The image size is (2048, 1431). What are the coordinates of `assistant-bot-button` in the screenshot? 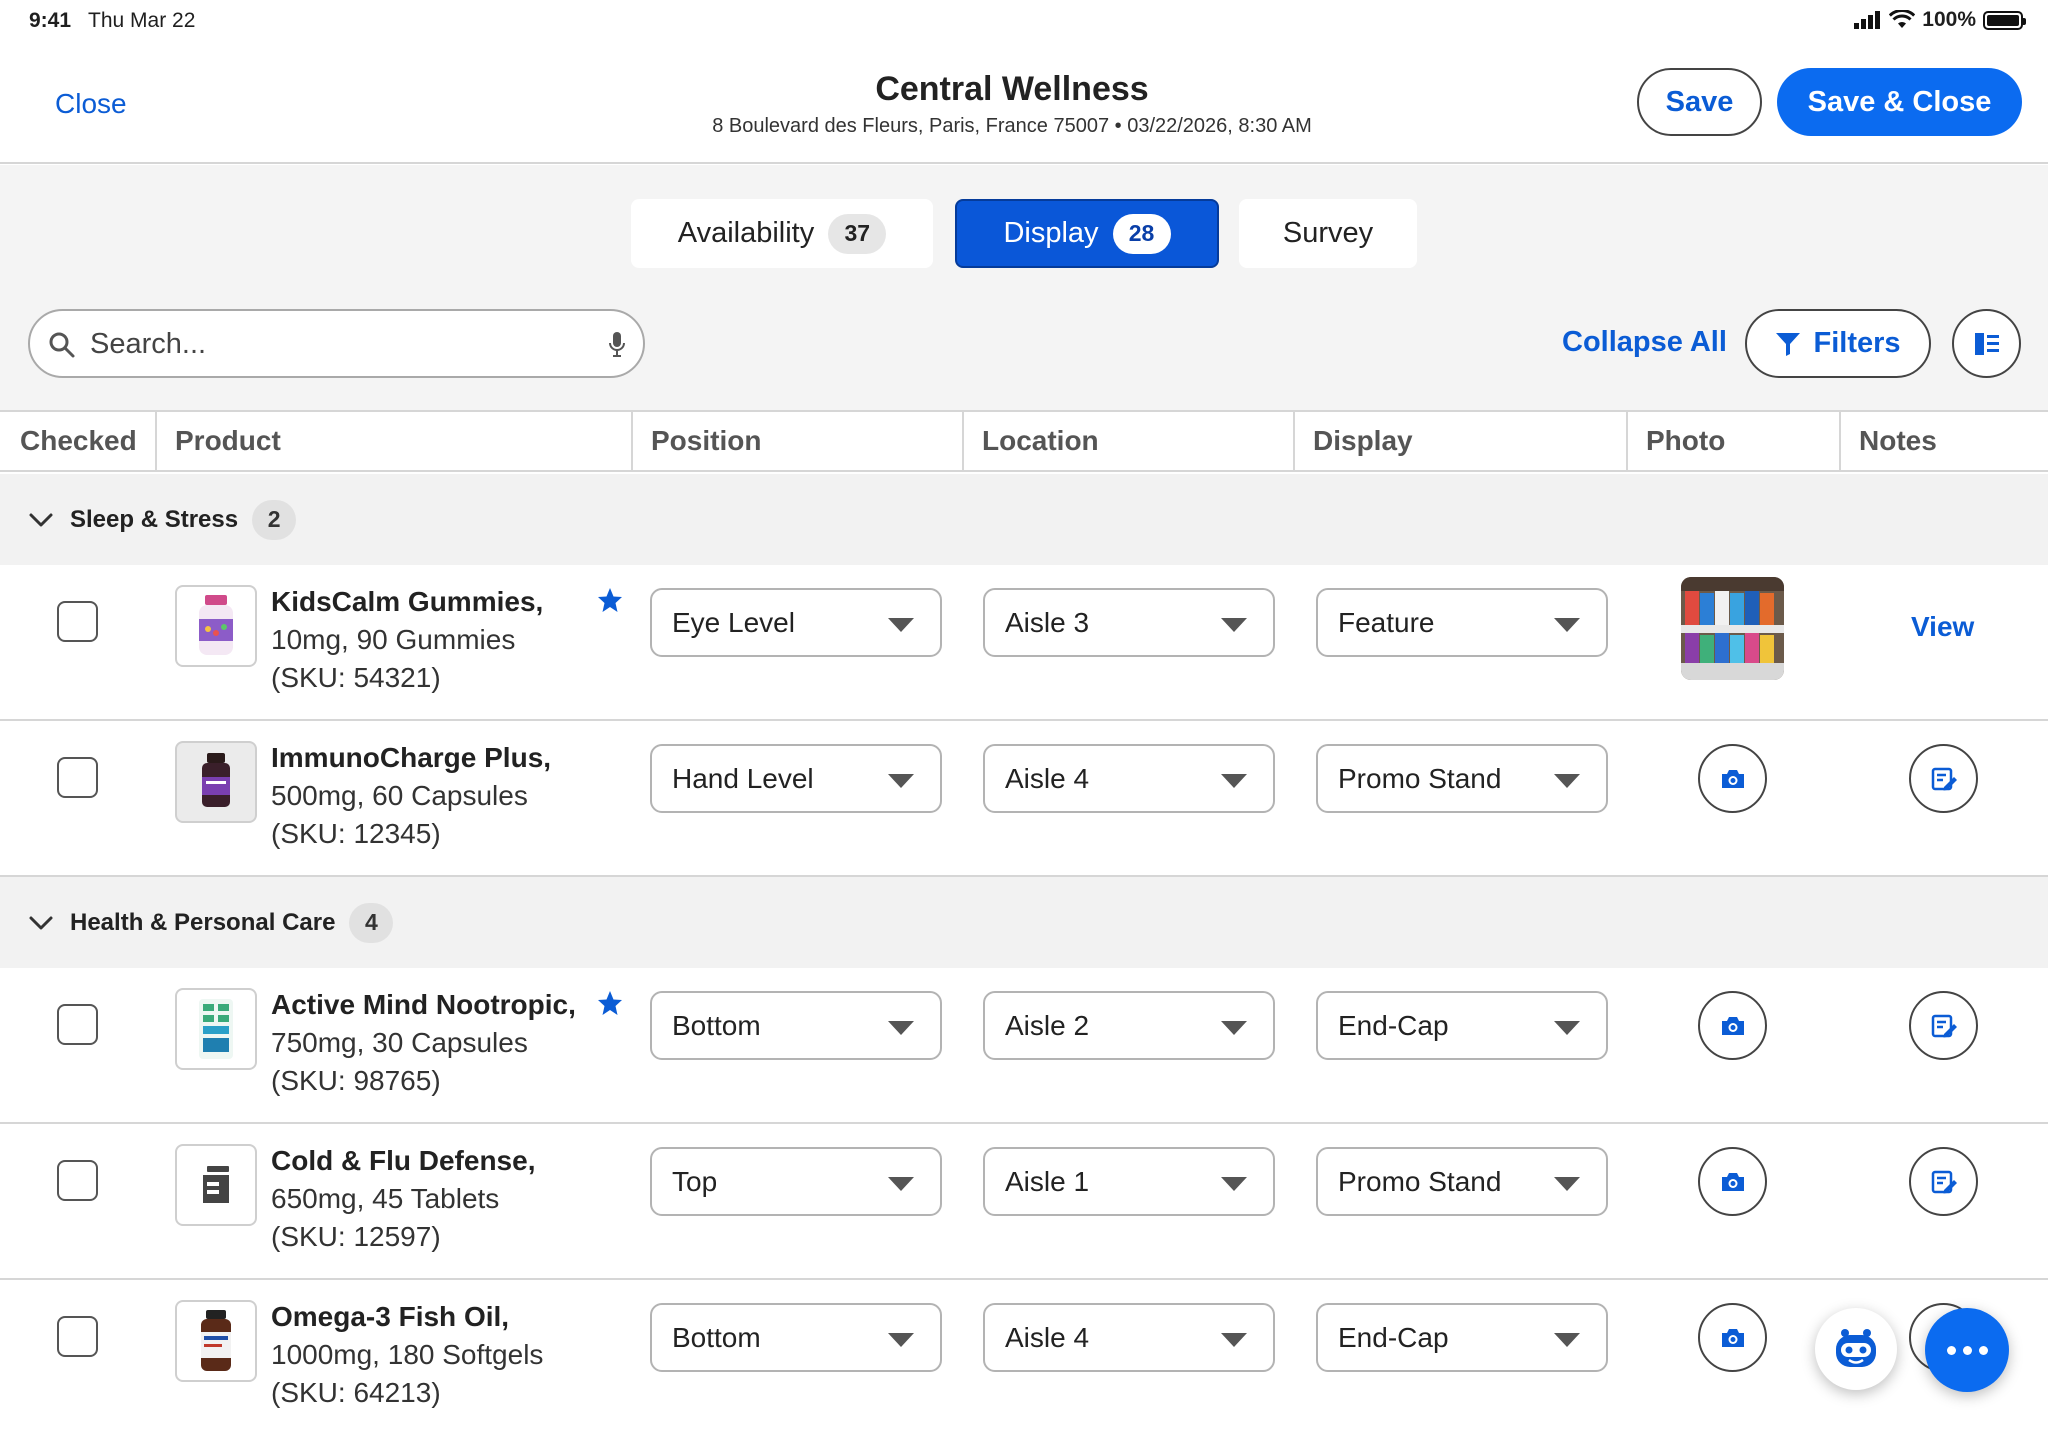 It's located at (1856, 1349).